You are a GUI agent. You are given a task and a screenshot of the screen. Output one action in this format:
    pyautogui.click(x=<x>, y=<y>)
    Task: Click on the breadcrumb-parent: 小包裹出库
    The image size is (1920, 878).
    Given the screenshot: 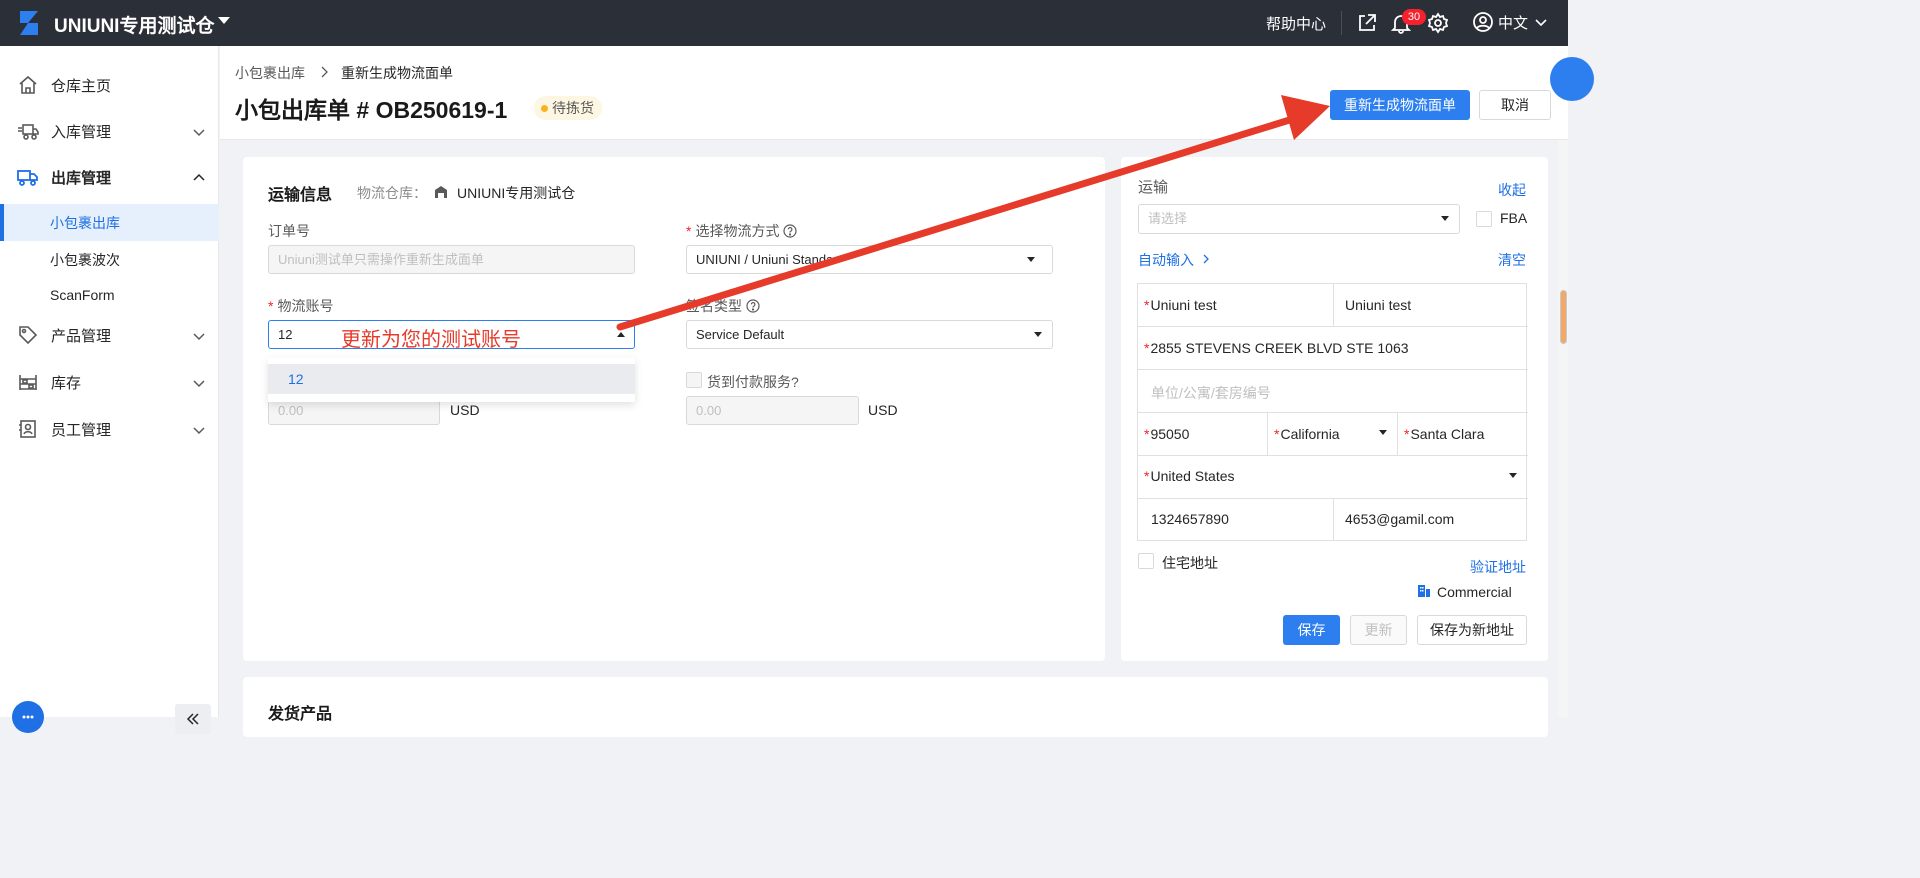 What is the action you would take?
    pyautogui.click(x=270, y=73)
    